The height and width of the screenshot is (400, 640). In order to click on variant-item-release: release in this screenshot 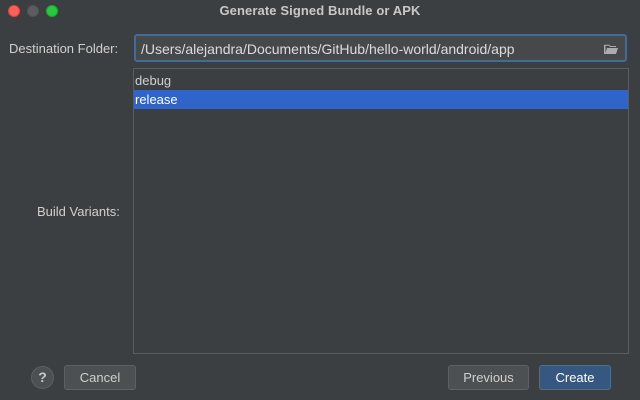, I will do `click(381, 99)`.